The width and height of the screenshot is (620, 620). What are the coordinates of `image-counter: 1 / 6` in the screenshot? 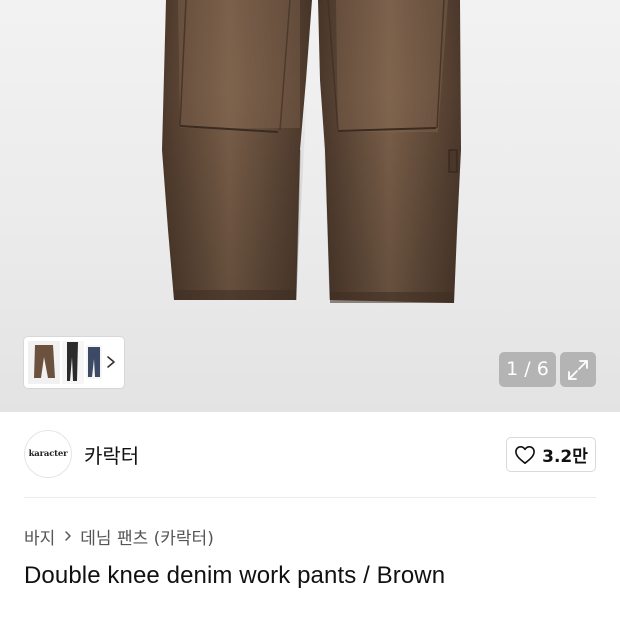 It's located at (527, 369).